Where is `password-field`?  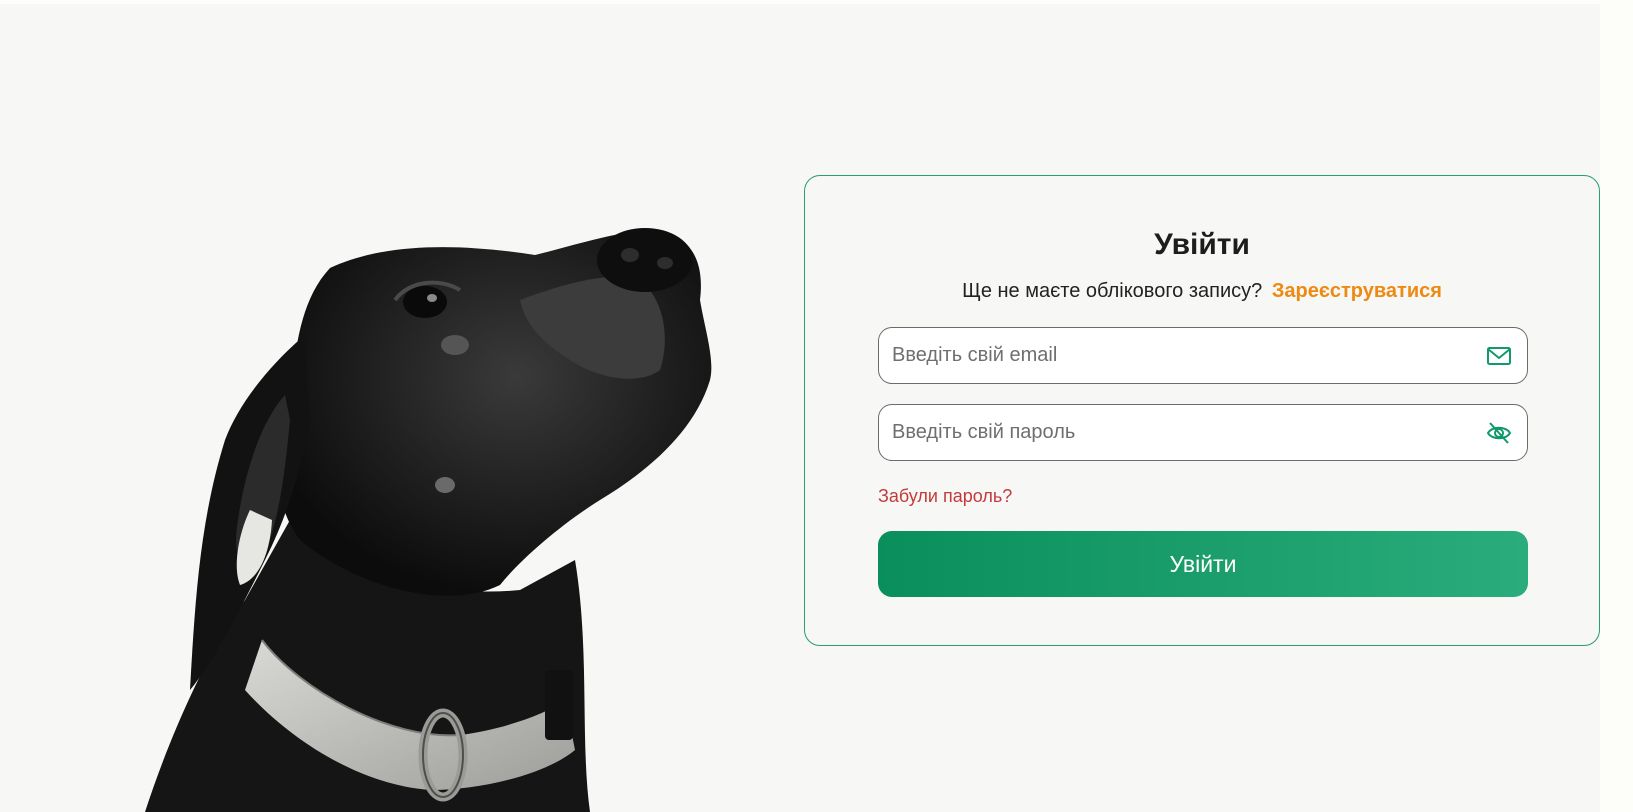
password-field is located at coordinates (1203, 432).